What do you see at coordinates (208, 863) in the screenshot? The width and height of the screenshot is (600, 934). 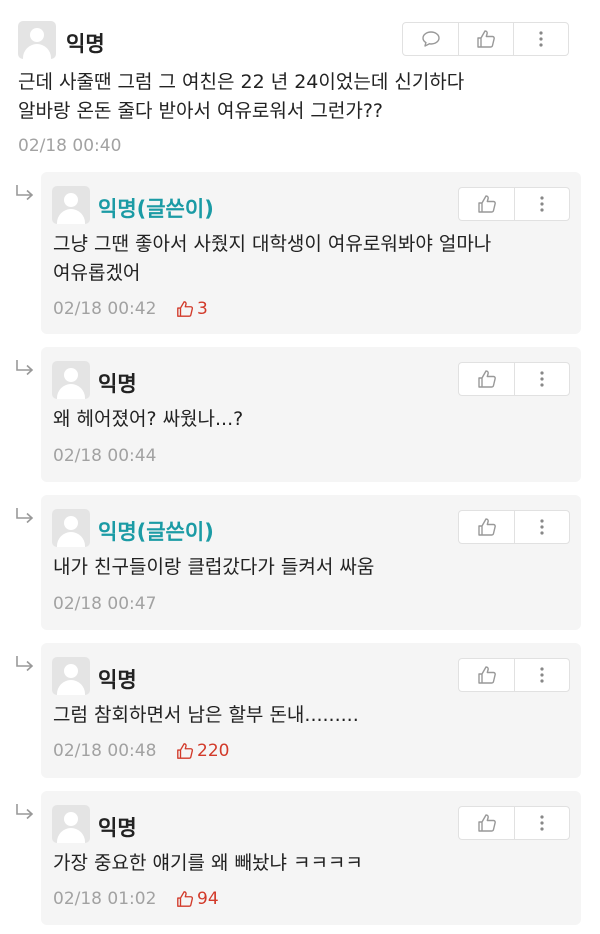 I see `reply-text-line: 가장 중요한 얘기를 왜 빼놨냐 ㅋㅋㅋㅋ` at bounding box center [208, 863].